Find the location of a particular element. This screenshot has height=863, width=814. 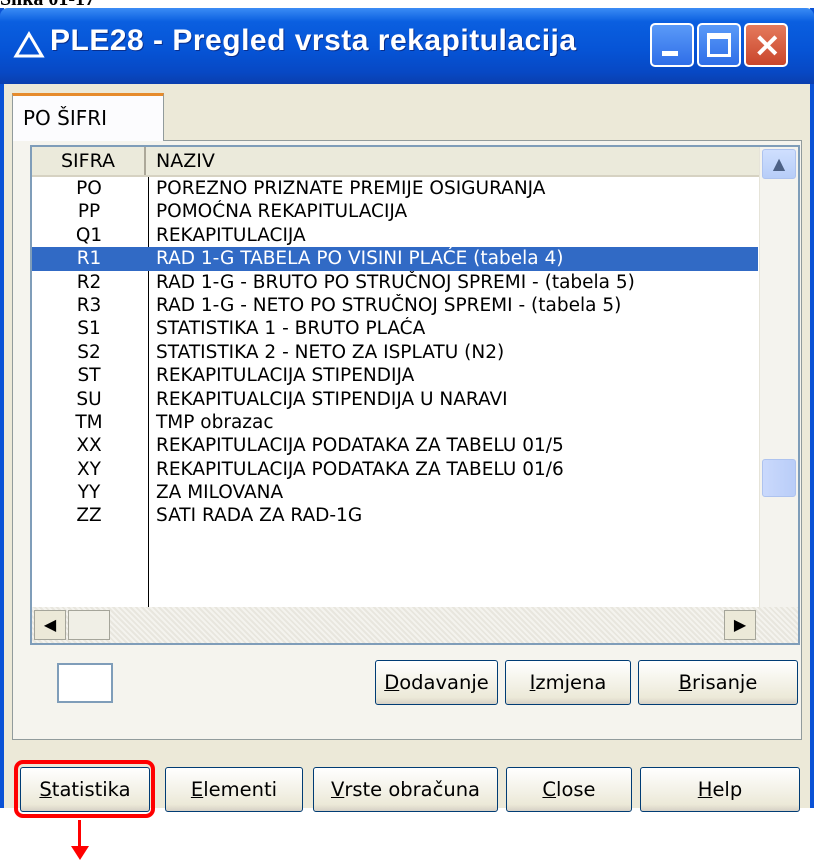

cell-code: PP is located at coordinates (89, 212).